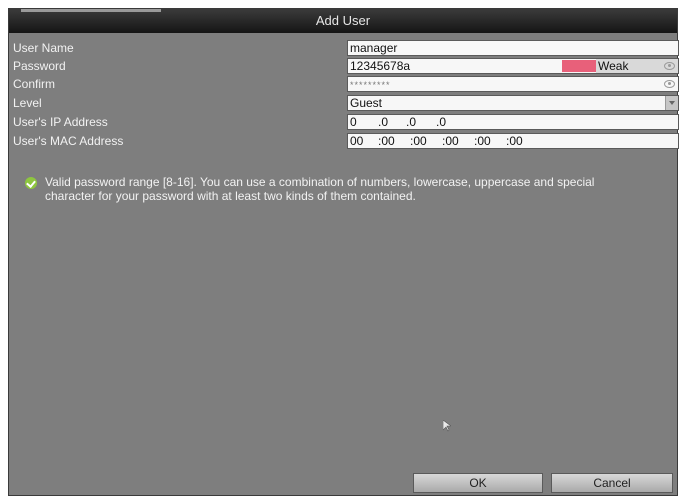  What do you see at coordinates (513, 66) in the screenshot?
I see `password-input: 12345678a Weak` at bounding box center [513, 66].